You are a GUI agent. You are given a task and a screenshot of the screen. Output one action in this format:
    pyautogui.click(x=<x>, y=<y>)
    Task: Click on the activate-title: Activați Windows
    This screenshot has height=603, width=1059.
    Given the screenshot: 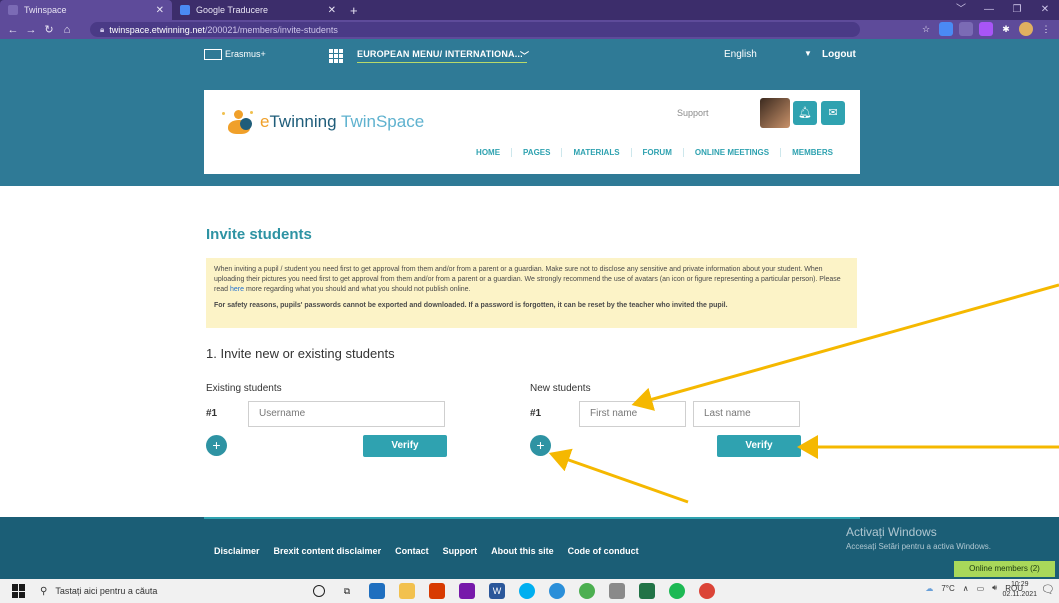 What is the action you would take?
    pyautogui.click(x=891, y=532)
    